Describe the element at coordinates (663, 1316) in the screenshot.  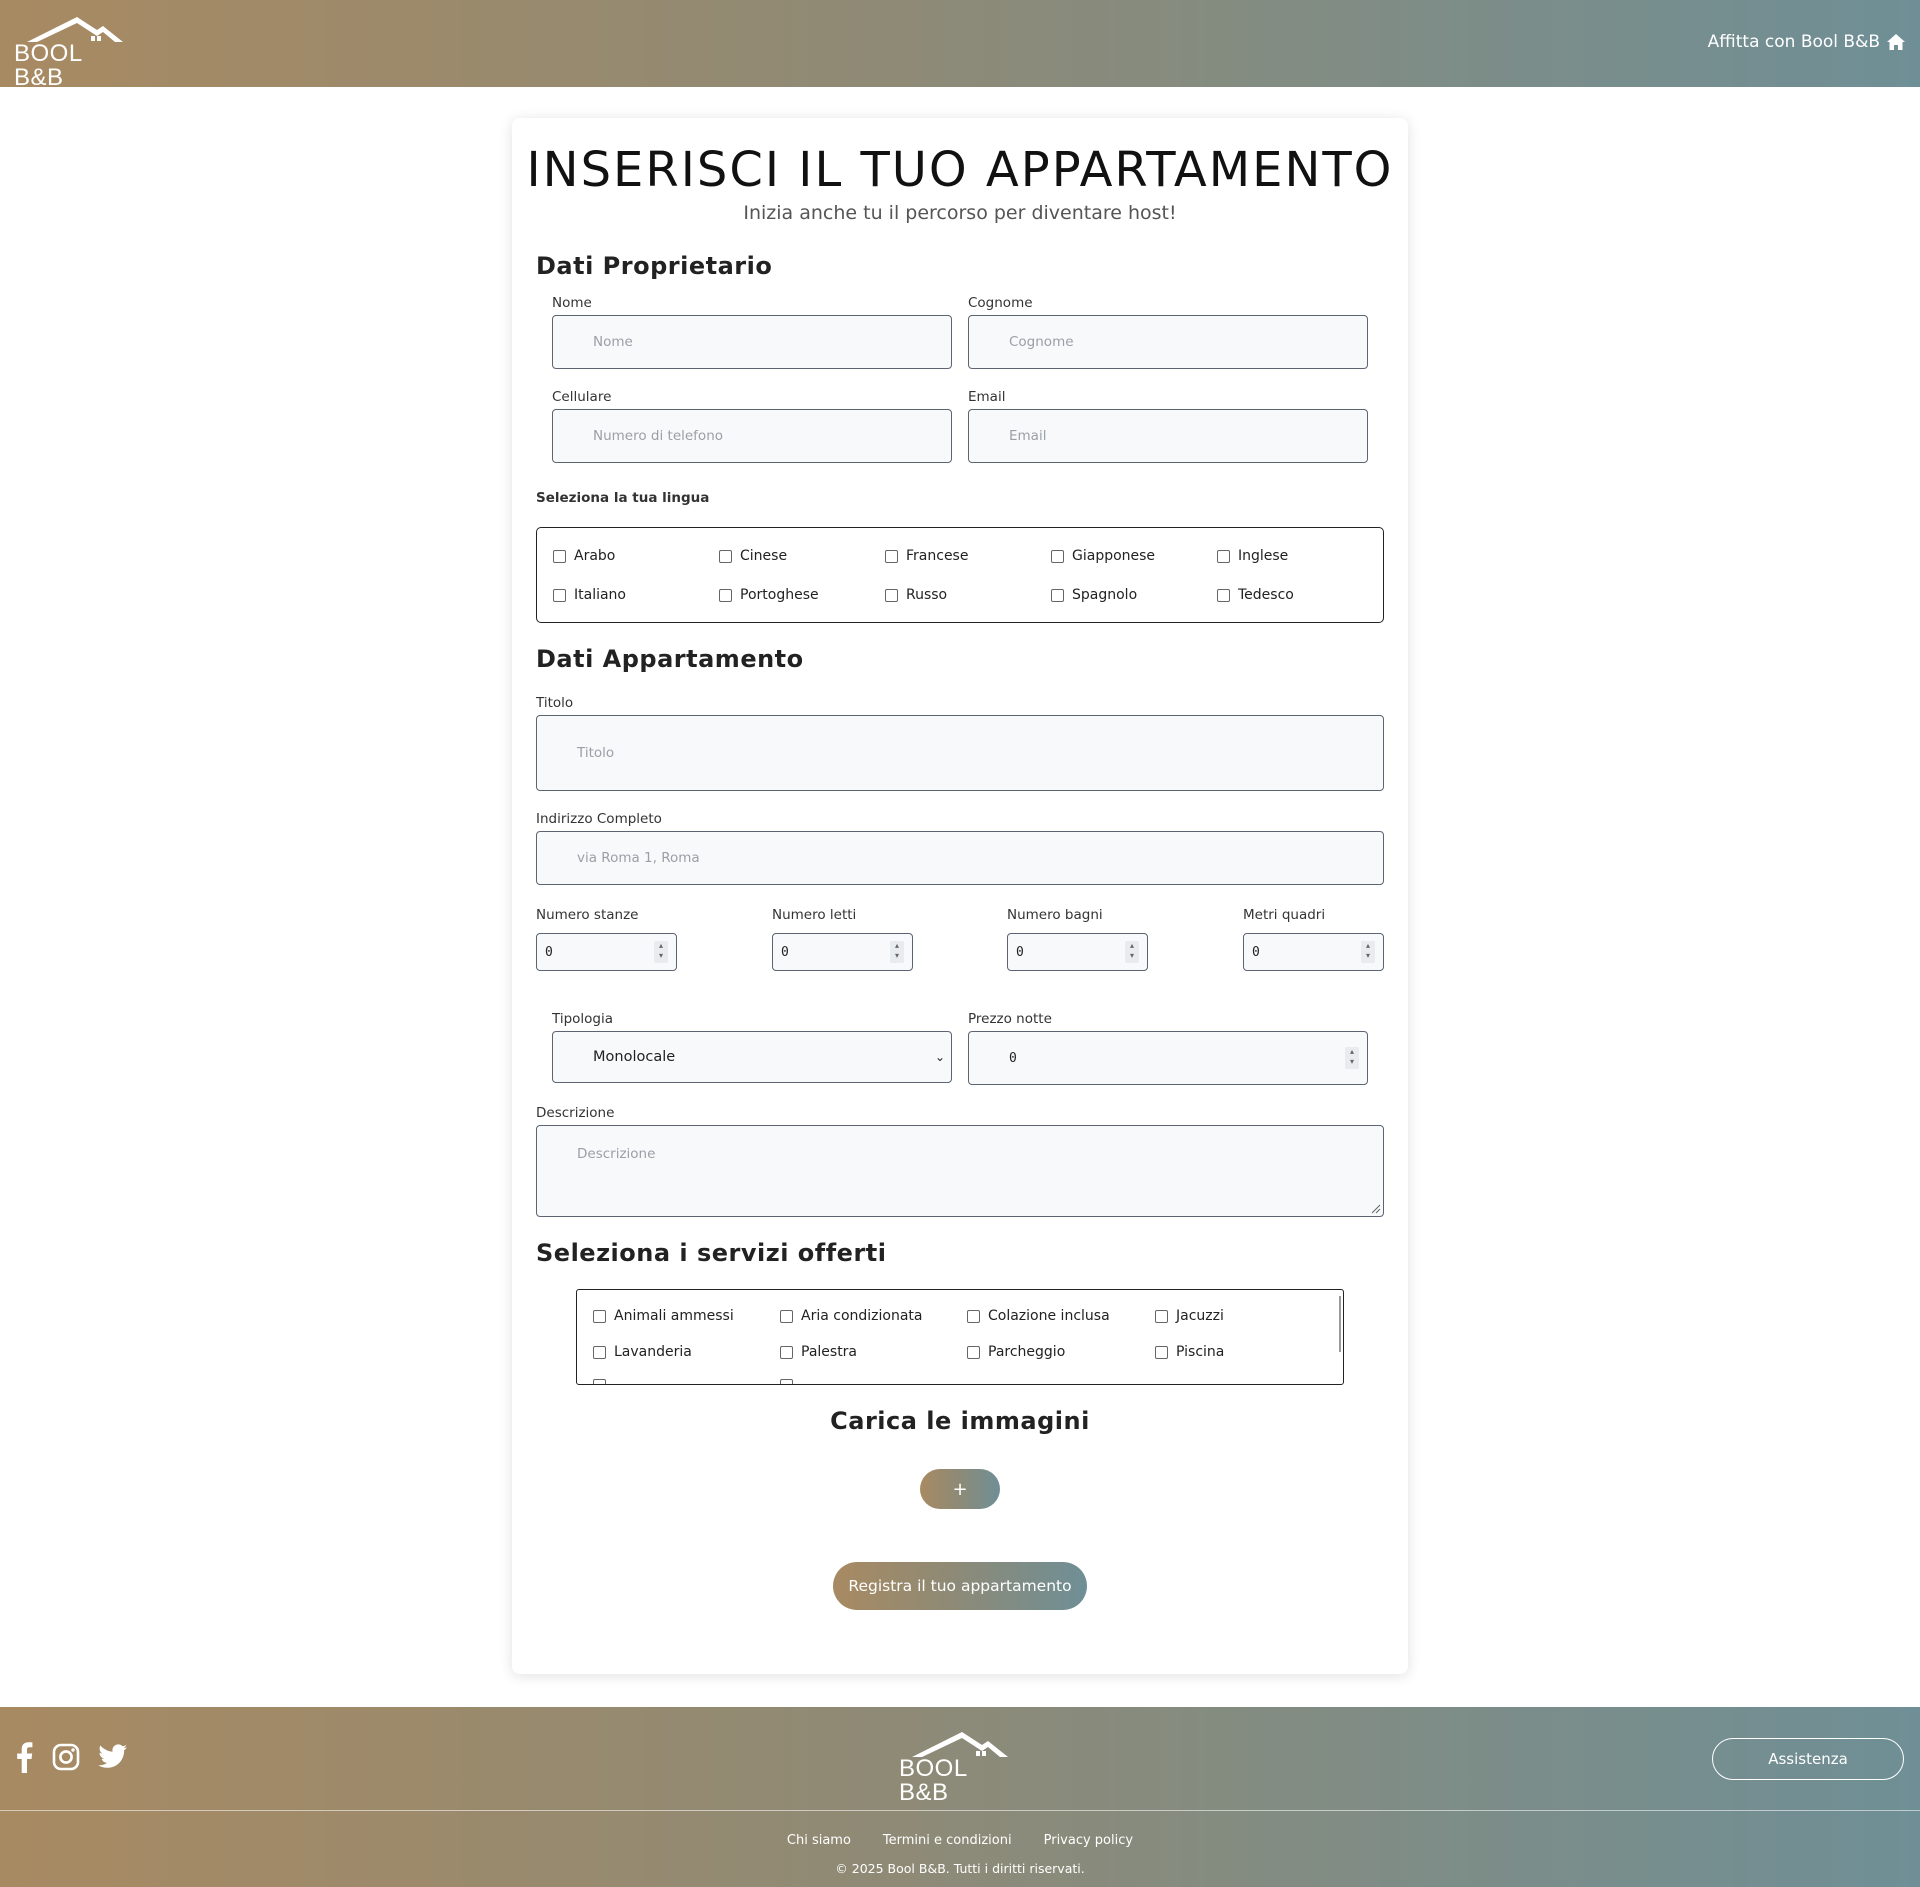
I see `service-checkbox-animali: Animali ammessi` at that location.